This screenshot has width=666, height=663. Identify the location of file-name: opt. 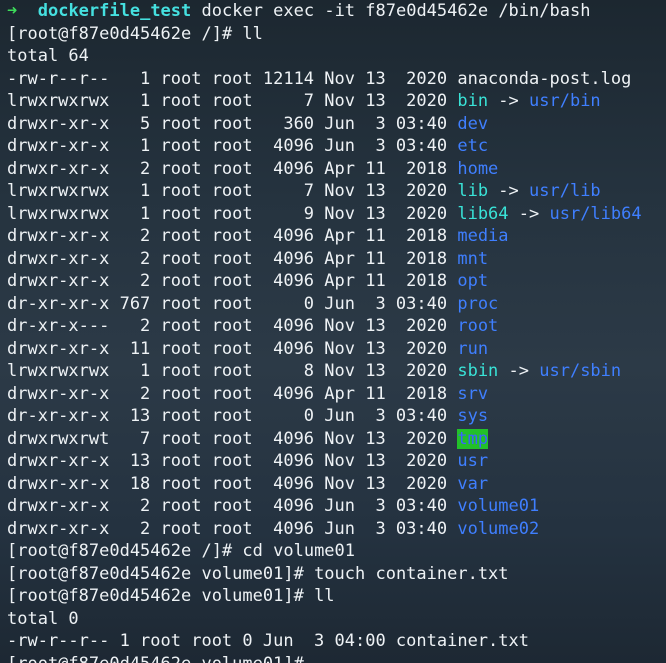
(473, 281).